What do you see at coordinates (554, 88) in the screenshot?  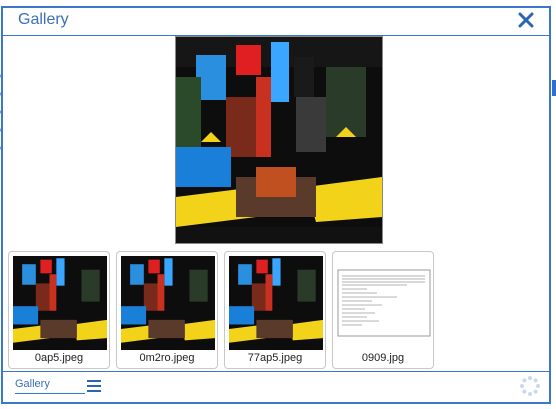 I see `background-right-tab` at bounding box center [554, 88].